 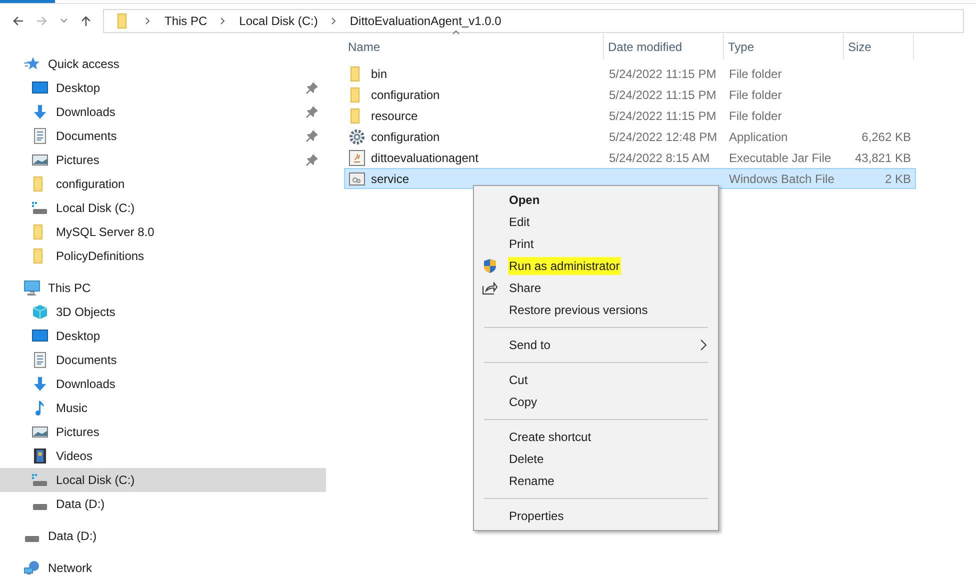 What do you see at coordinates (40, 112) in the screenshot?
I see `down-arrow-icon` at bounding box center [40, 112].